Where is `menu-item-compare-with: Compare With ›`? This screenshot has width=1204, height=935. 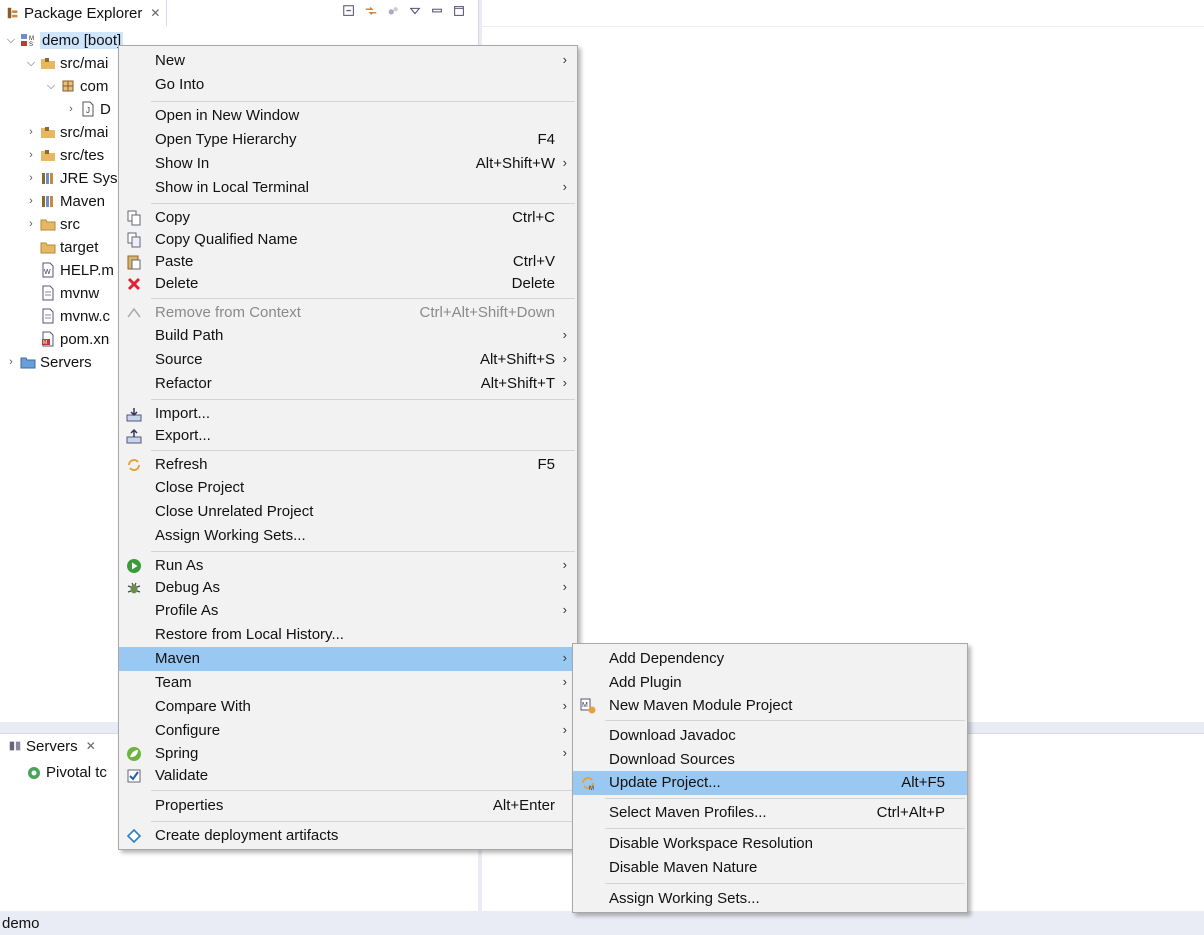 menu-item-compare-with: Compare With › is located at coordinates (348, 707).